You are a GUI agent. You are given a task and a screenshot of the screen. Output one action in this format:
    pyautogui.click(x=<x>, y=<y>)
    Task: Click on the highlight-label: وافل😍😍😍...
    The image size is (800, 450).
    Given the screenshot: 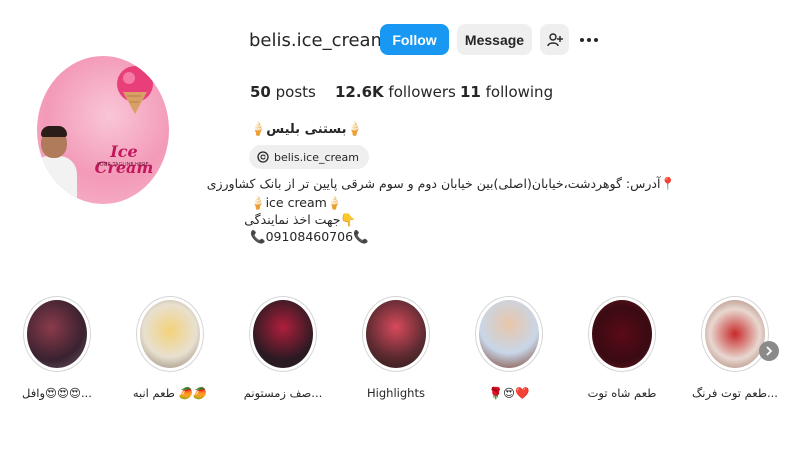 What is the action you would take?
    pyautogui.click(x=57, y=393)
    